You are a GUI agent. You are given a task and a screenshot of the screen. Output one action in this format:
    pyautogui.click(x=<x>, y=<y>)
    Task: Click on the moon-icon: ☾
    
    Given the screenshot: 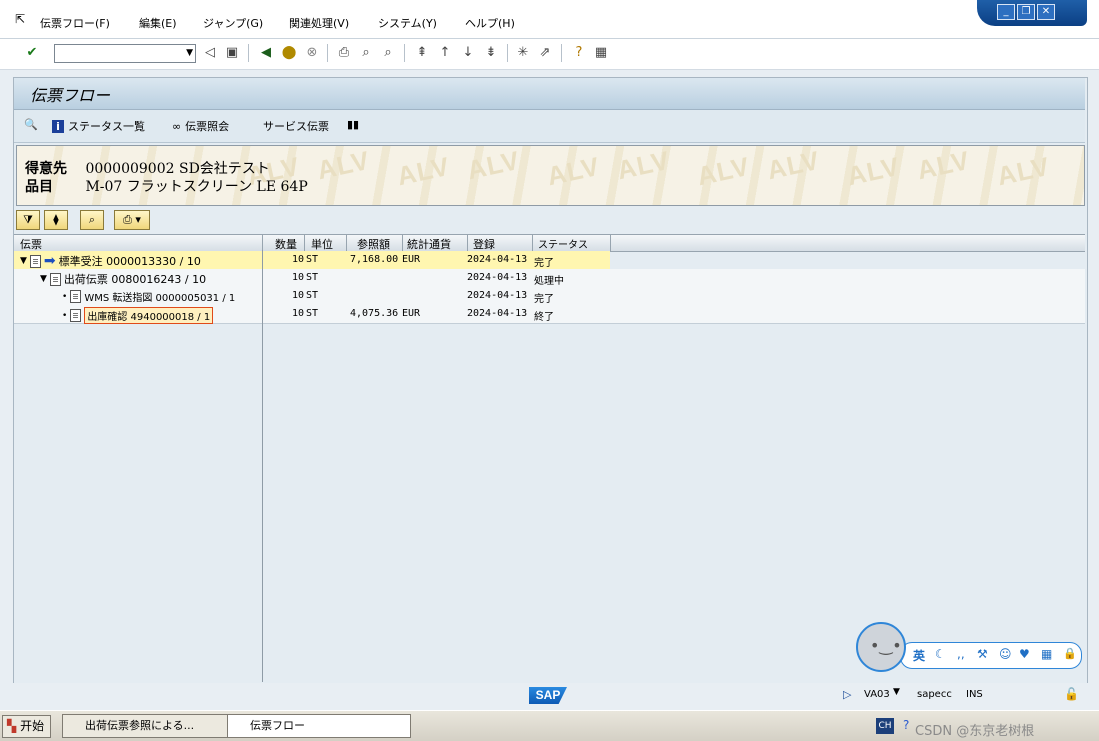 What is the action you would take?
    pyautogui.click(x=940, y=654)
    